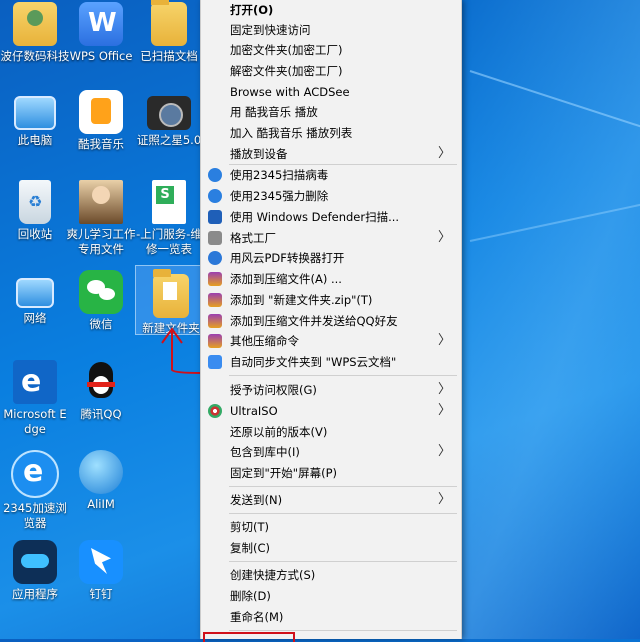 The height and width of the screenshot is (642, 640). I want to click on desktop-icon-network: 网络, so click(35, 298).